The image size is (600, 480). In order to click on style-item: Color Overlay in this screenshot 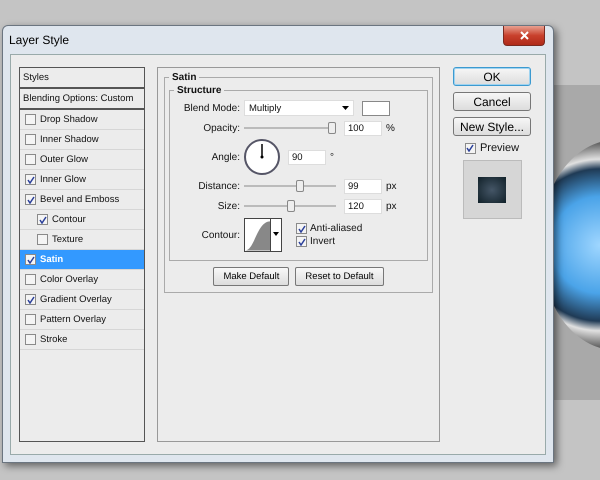, I will do `click(82, 280)`.